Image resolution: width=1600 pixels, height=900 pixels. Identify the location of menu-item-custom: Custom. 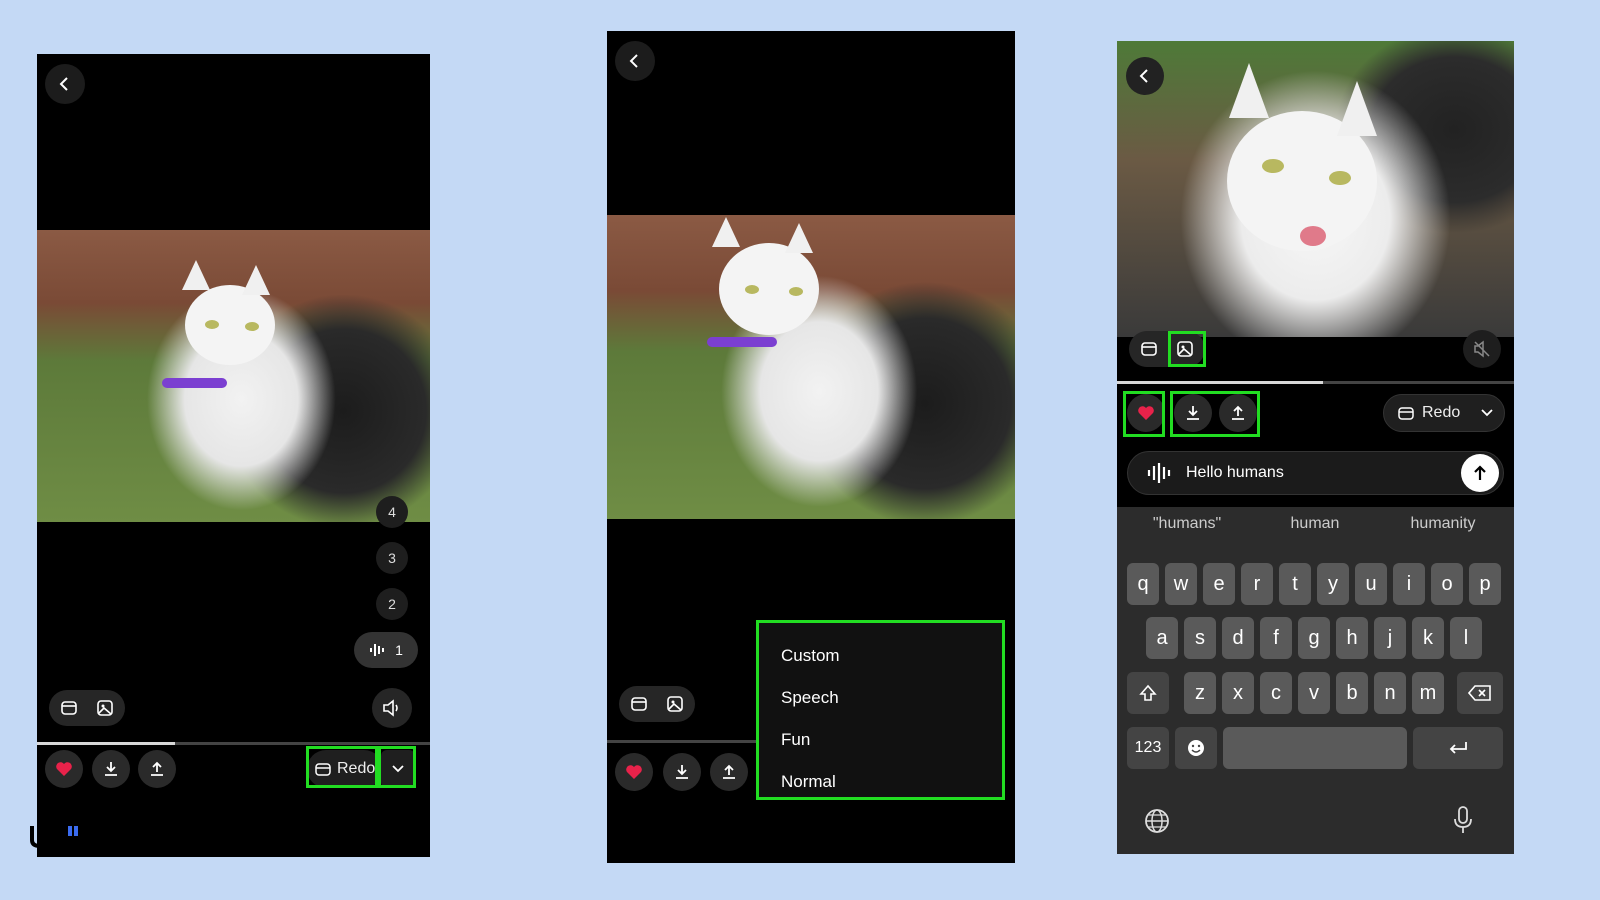
(880, 656).